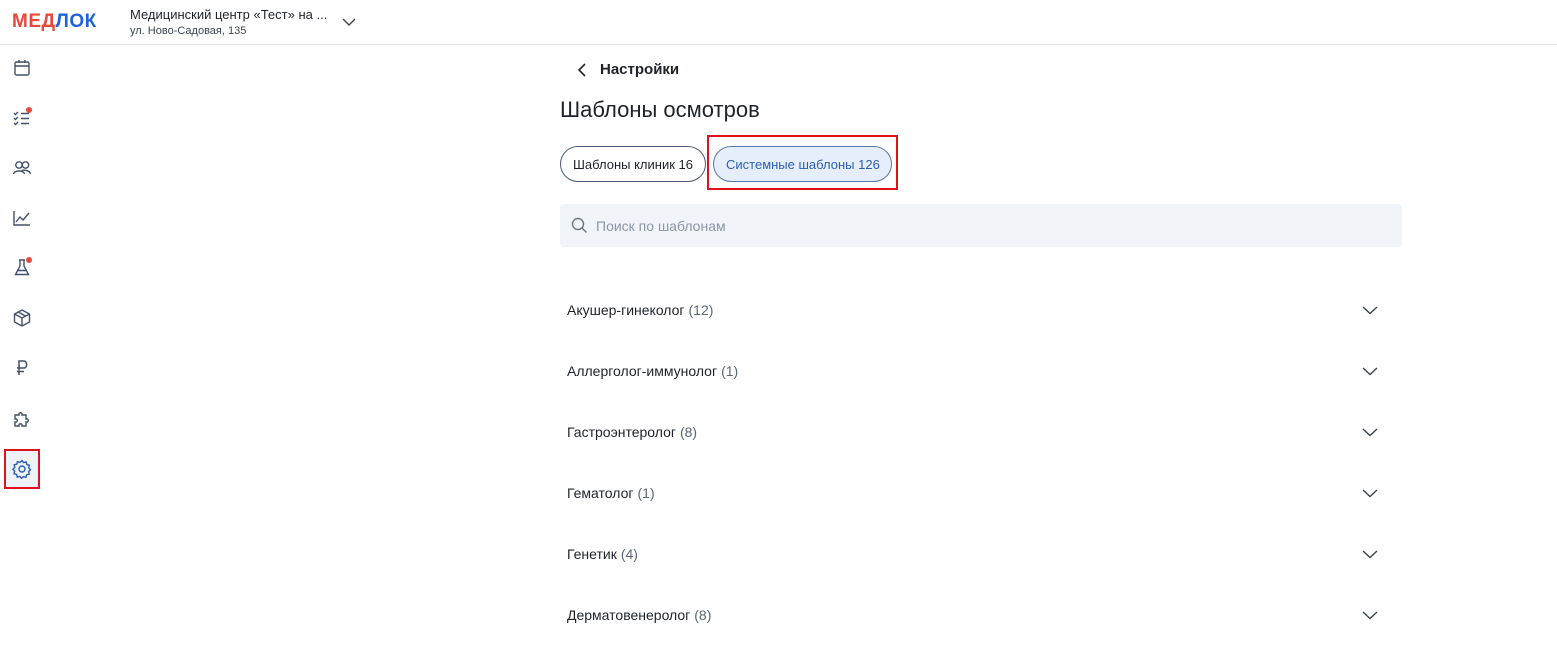 Image resolution: width=1557 pixels, height=661 pixels. Describe the element at coordinates (981, 432) in the screenshot. I see `category-item: Гастроэнтеролог (8)` at that location.